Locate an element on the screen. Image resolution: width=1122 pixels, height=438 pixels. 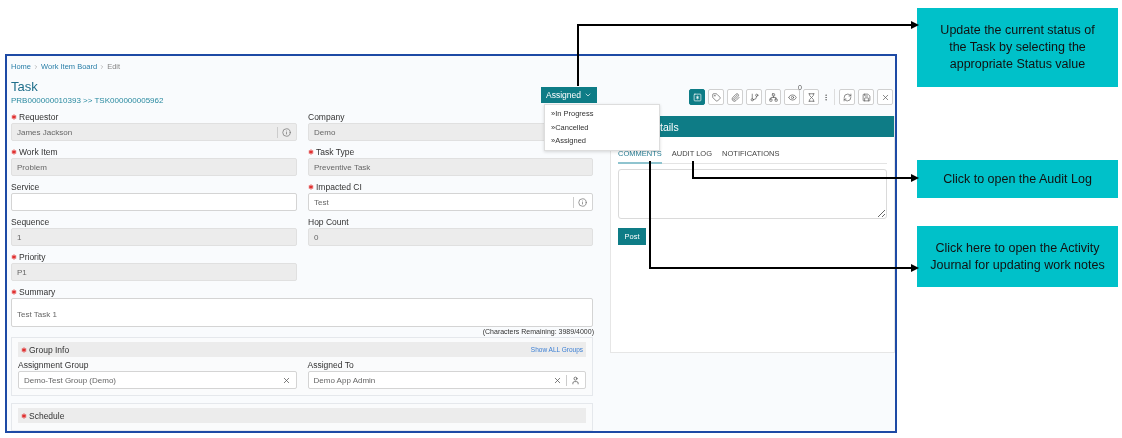
paperclip-button is located at coordinates (735, 97).